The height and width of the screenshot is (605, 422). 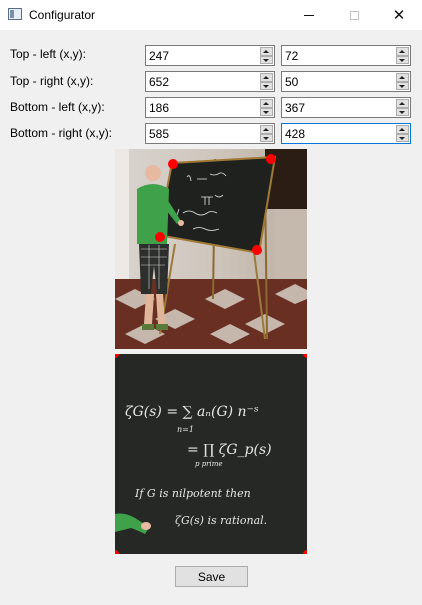 What do you see at coordinates (210, 107) in the screenshot?
I see `bottom-left-x-spinbox: 186` at bounding box center [210, 107].